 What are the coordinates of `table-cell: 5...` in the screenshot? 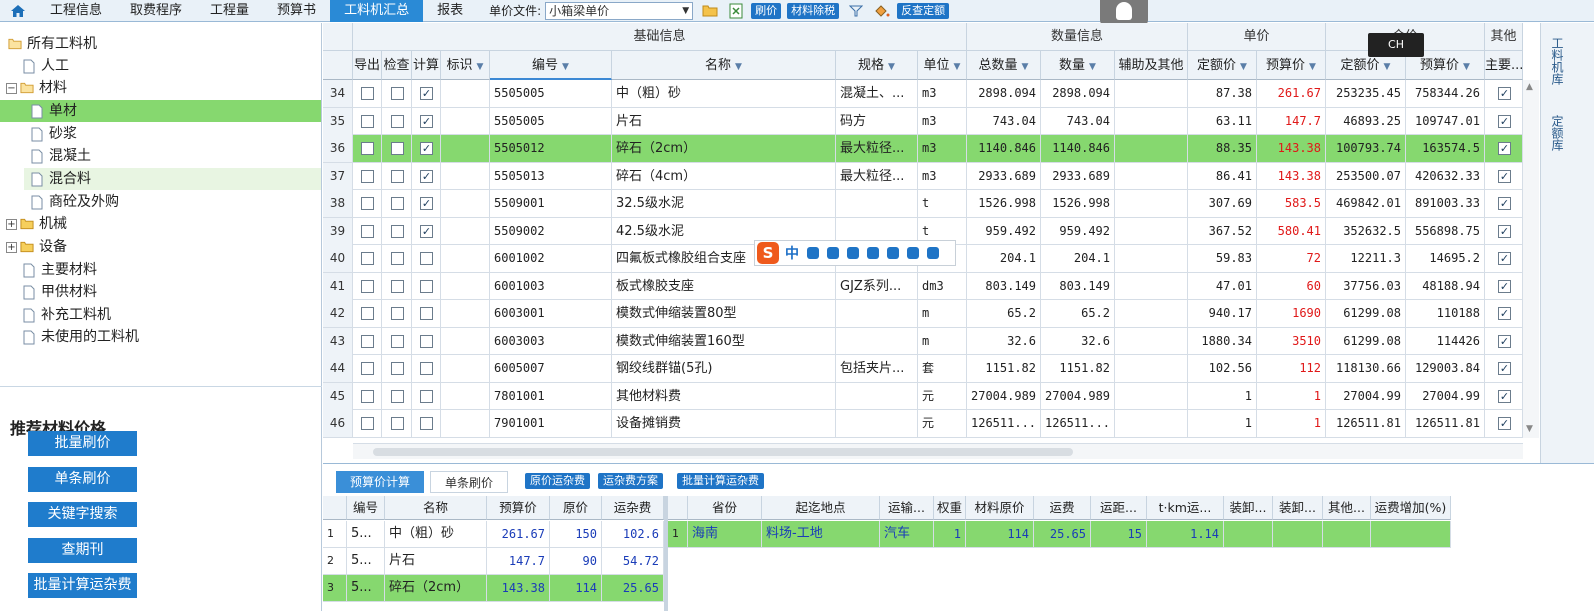 It's located at (366, 534).